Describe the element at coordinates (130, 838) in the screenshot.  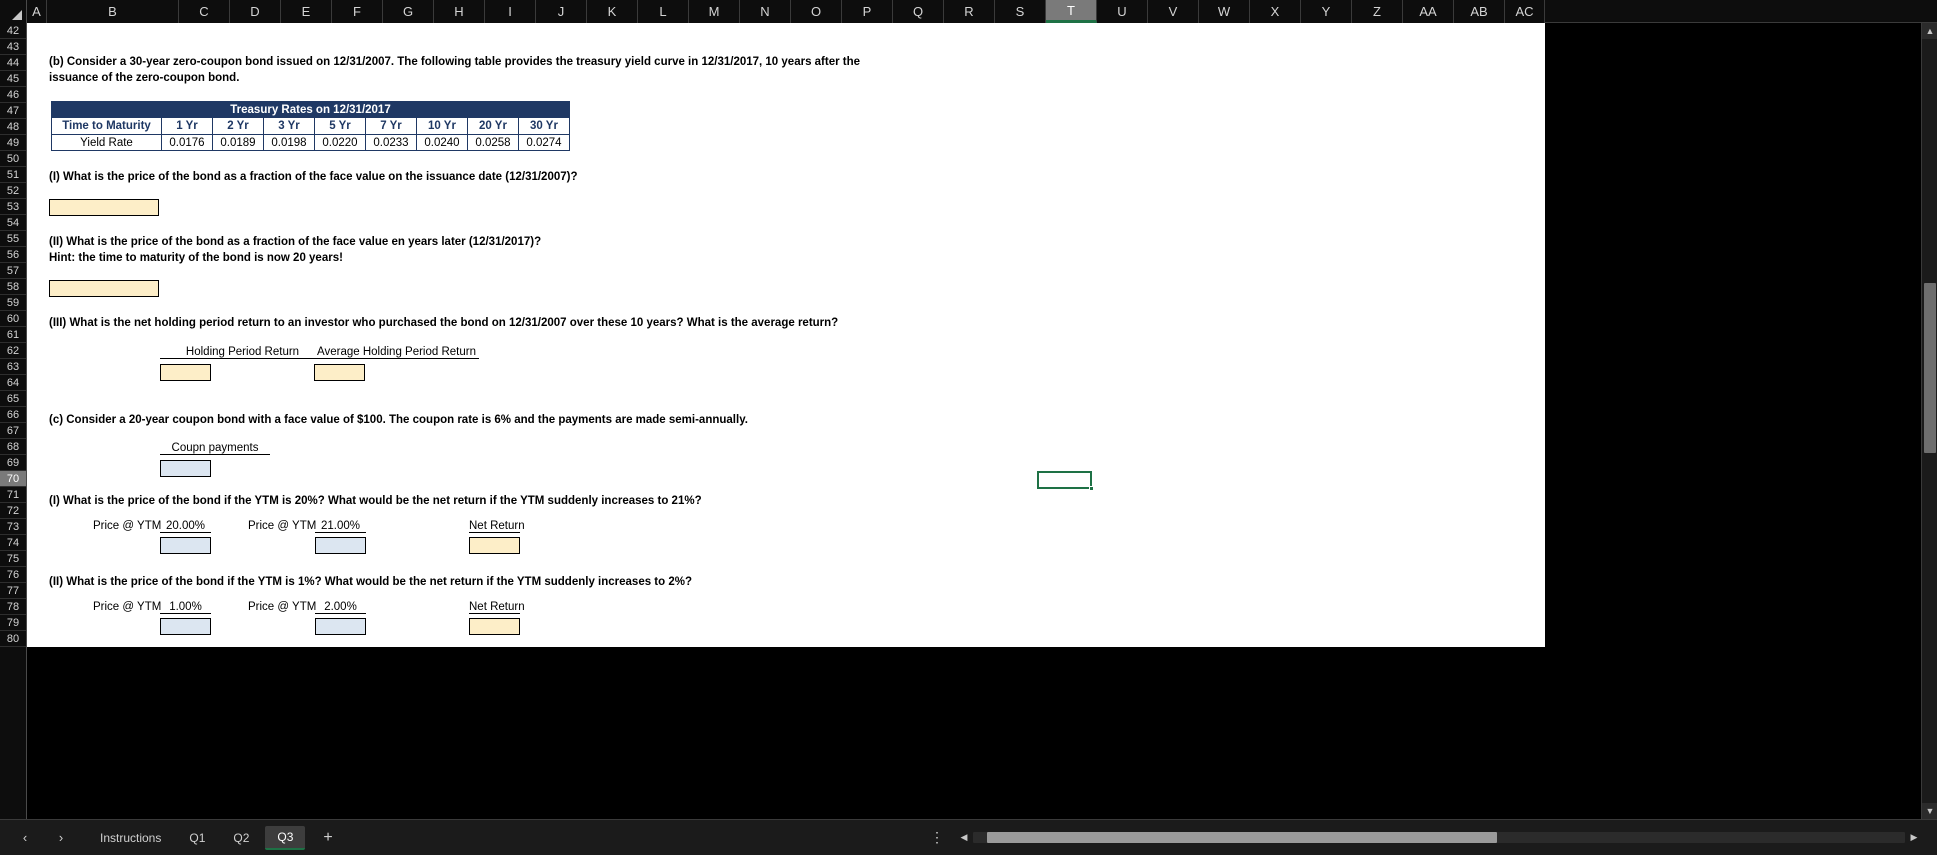
I see `sheet-tab-instructions: Instructions` at that location.